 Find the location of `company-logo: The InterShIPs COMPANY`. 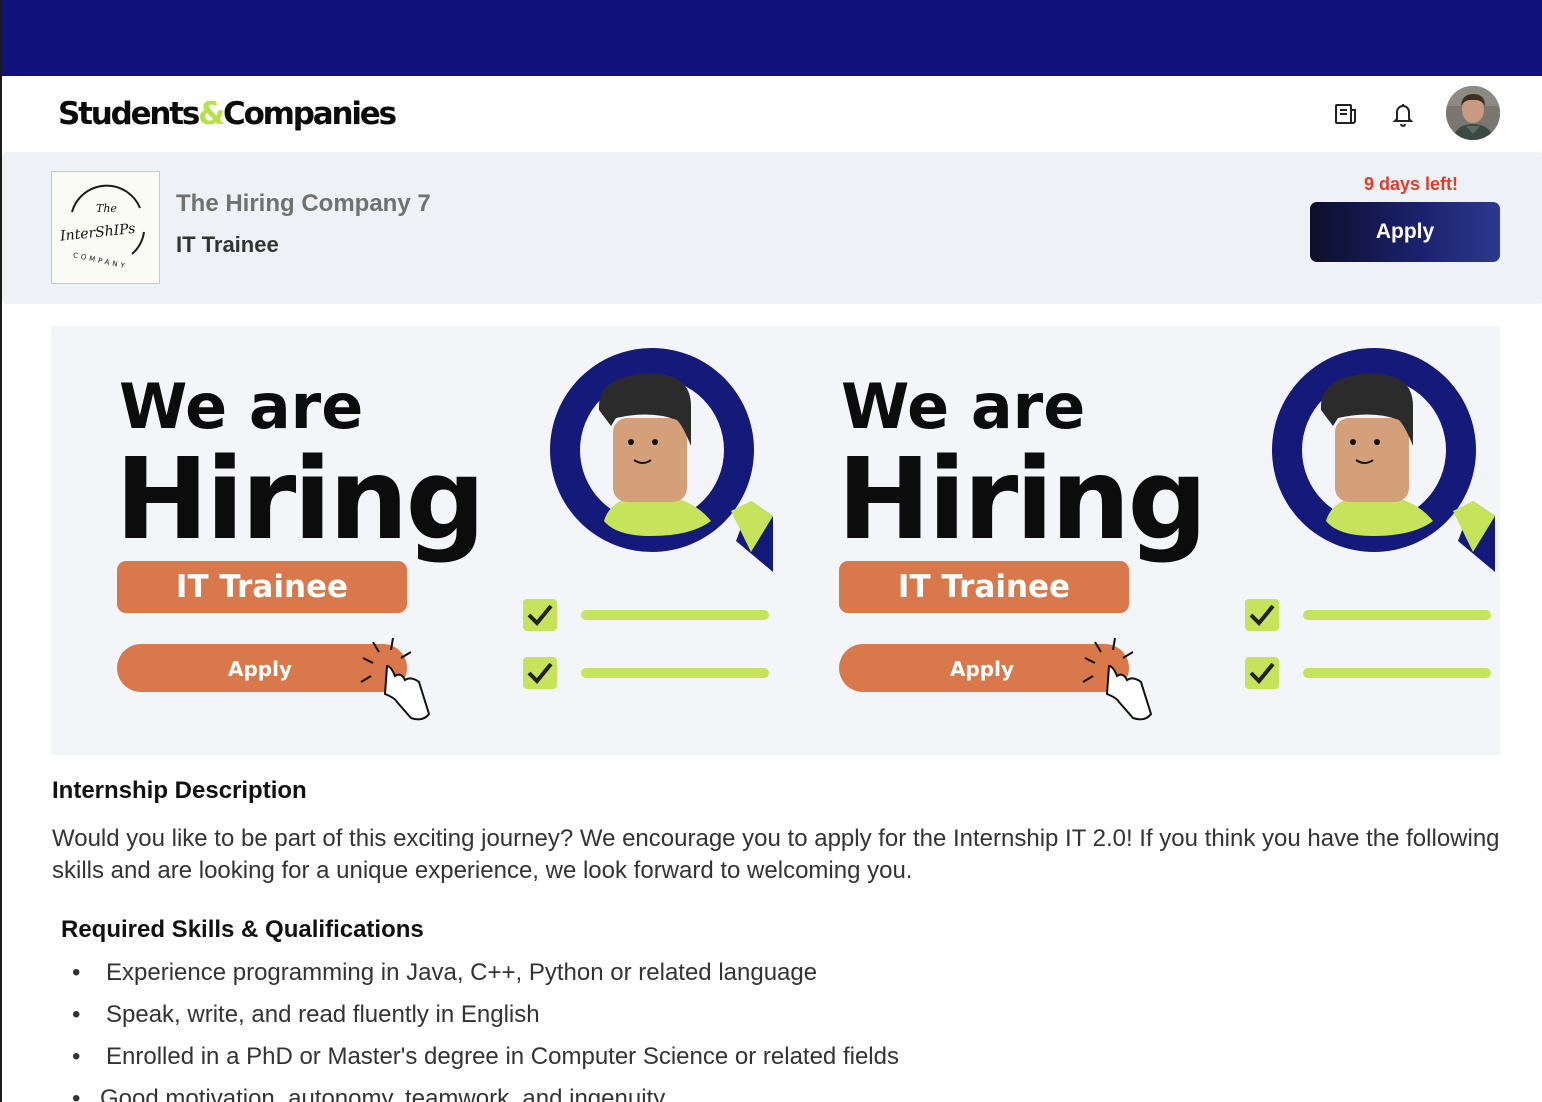

company-logo: The InterShIPs COMPANY is located at coordinates (105, 227).